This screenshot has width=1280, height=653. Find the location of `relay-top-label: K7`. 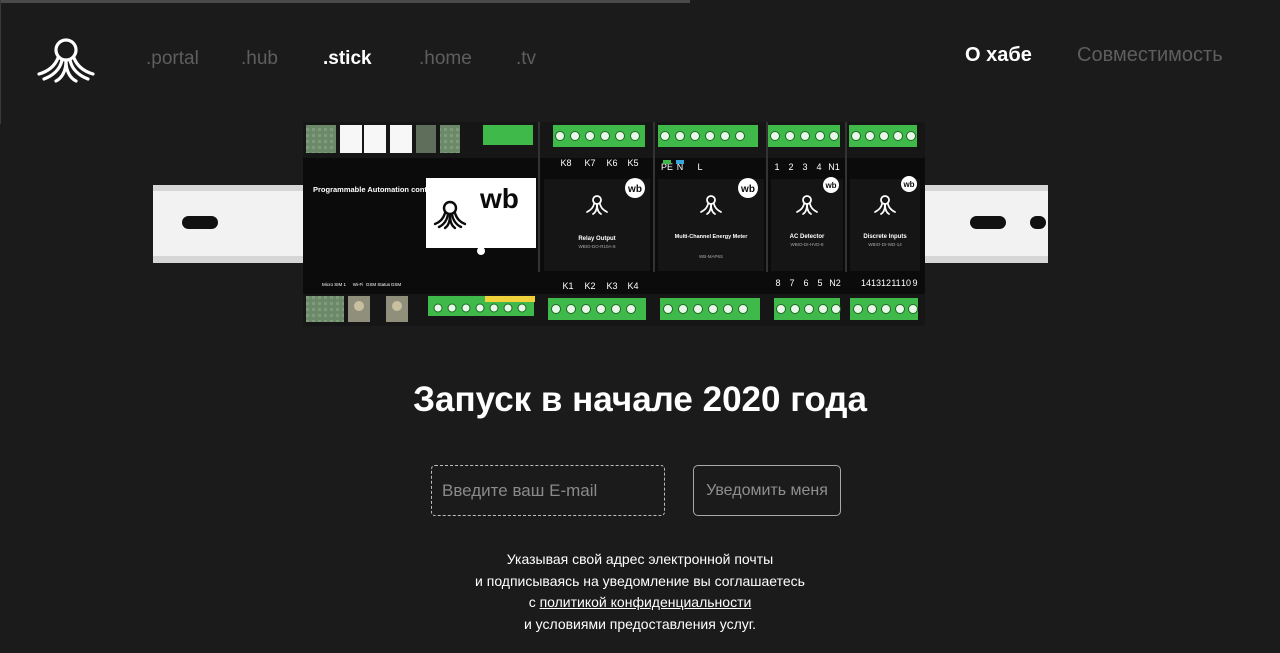

relay-top-label: K7 is located at coordinates (589, 163).